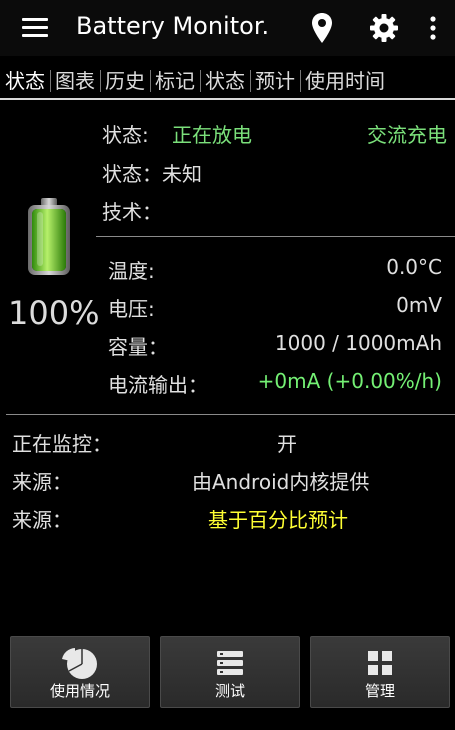 The height and width of the screenshot is (730, 455). What do you see at coordinates (132, 212) in the screenshot?
I see `technology: 技术：` at bounding box center [132, 212].